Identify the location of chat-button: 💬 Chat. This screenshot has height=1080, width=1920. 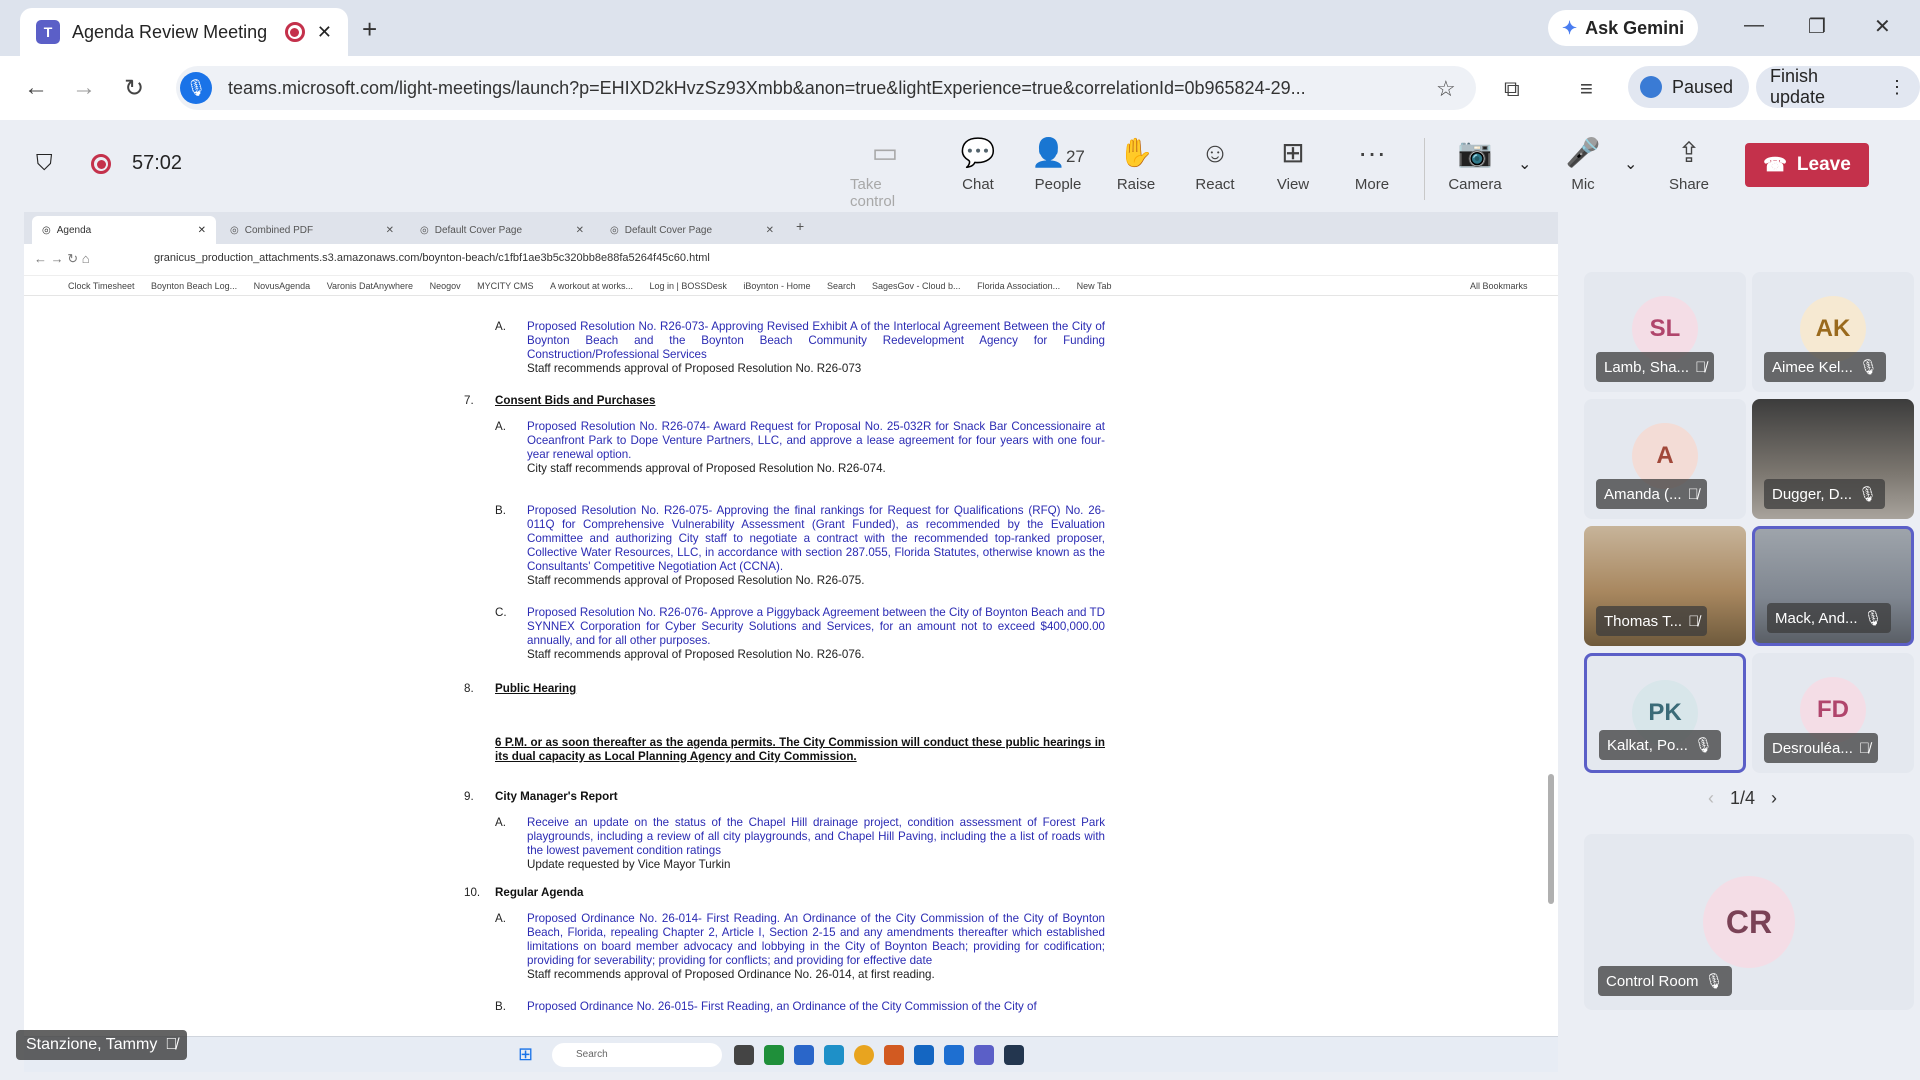
(978, 164).